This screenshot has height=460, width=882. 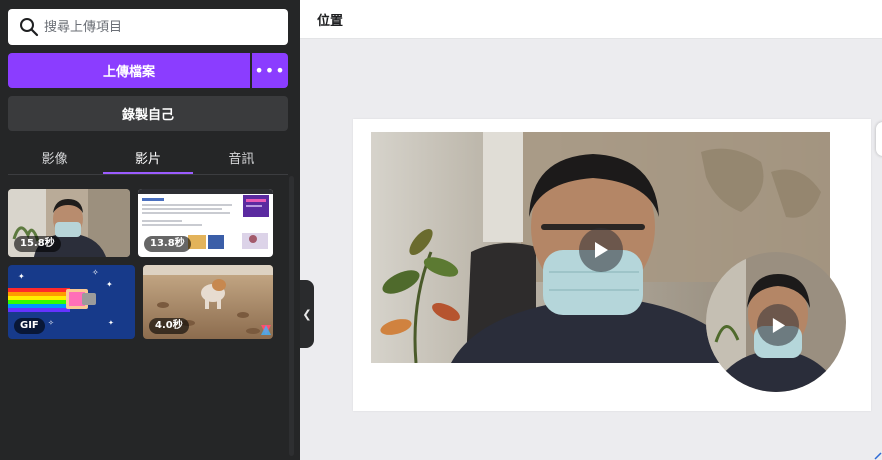 I want to click on page-side-handle, so click(x=879, y=139).